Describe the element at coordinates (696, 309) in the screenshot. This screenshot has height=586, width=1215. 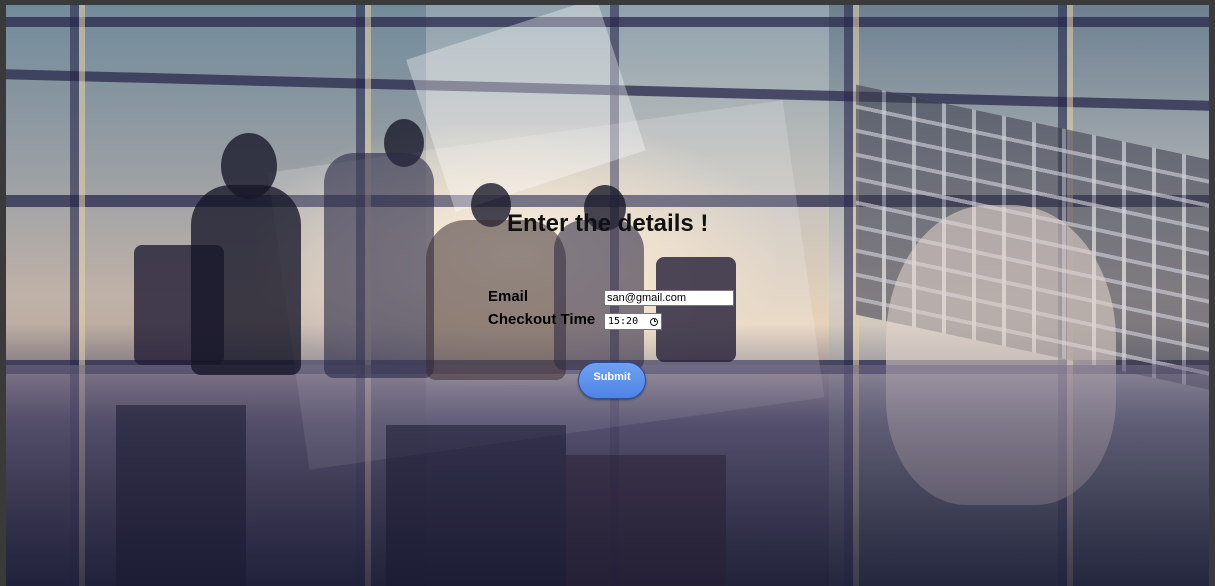
I see `background-chair` at that location.